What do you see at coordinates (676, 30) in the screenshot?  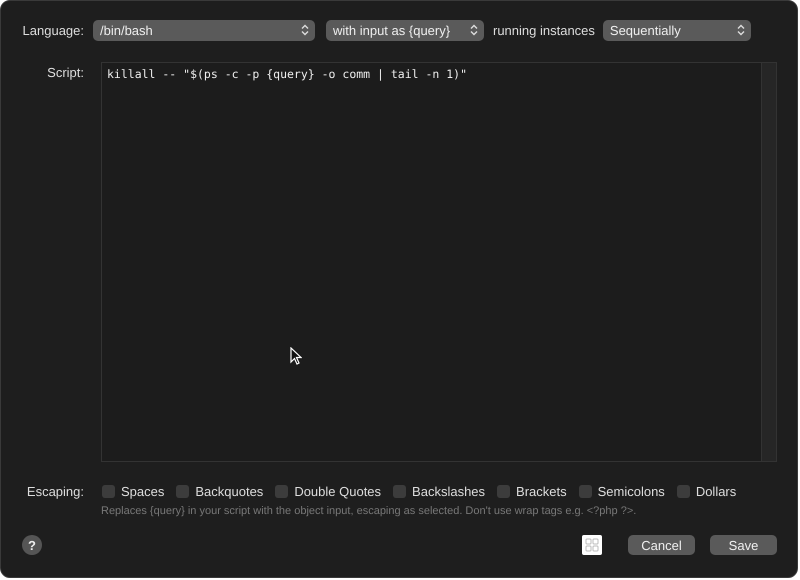 I see `instances-popup: Sequentially` at bounding box center [676, 30].